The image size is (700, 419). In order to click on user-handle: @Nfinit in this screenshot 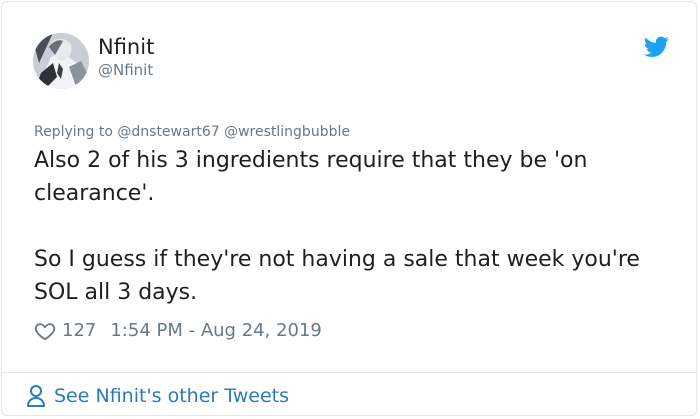, I will do `click(125, 70)`.